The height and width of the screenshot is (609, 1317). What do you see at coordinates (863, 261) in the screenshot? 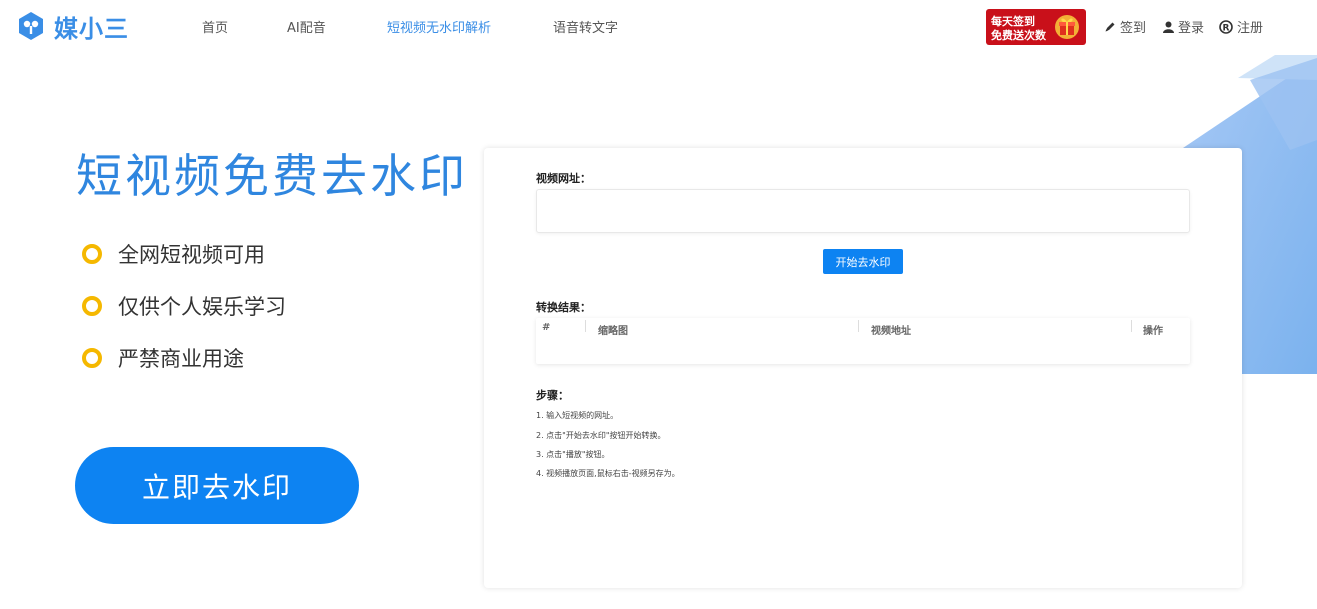
I see `start-remove-watermark-button: 开始去水印` at bounding box center [863, 261].